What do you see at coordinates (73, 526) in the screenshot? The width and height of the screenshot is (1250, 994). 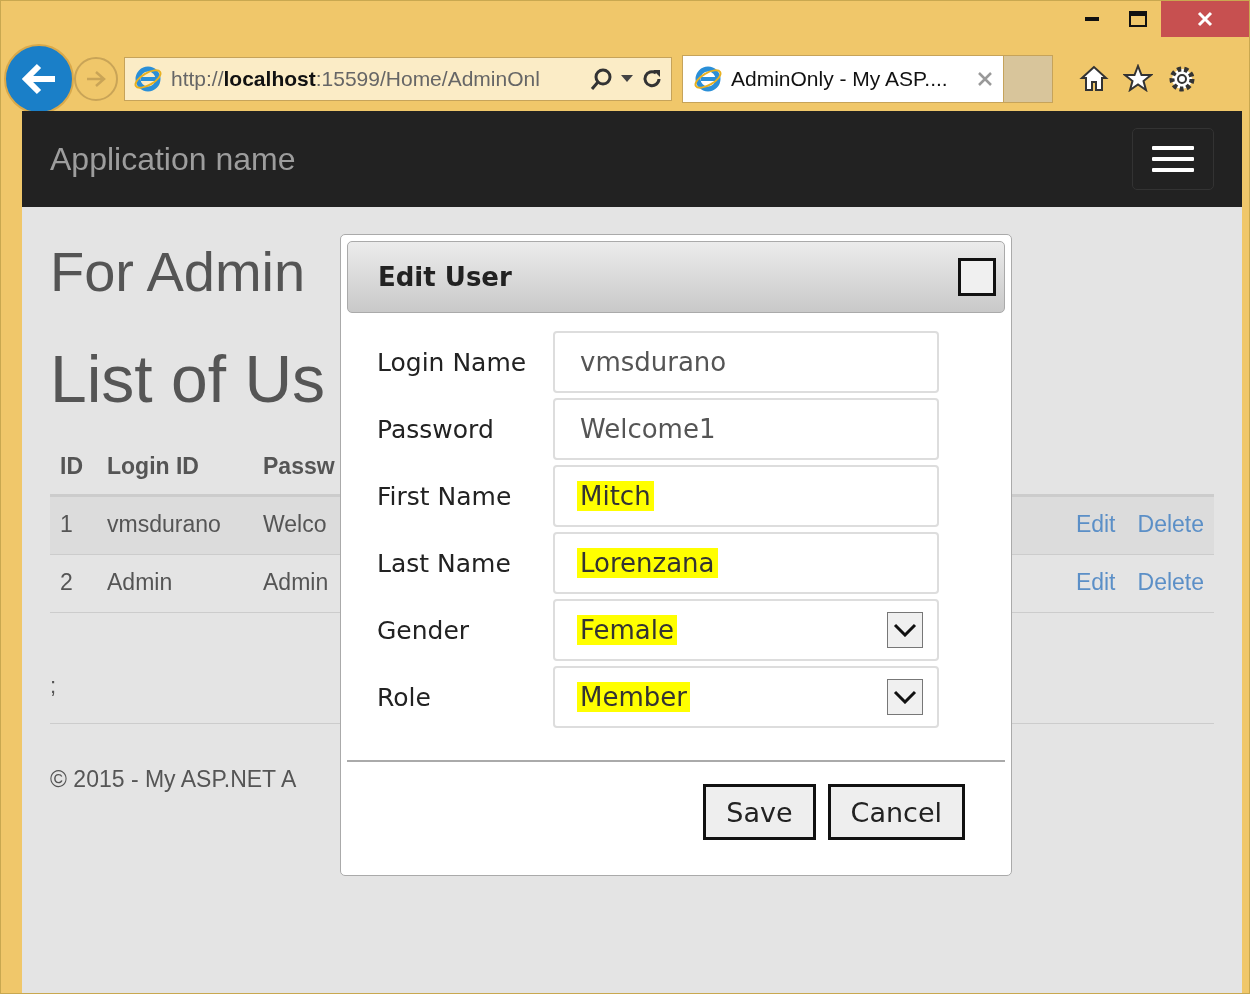 I see `table-cell: 1` at bounding box center [73, 526].